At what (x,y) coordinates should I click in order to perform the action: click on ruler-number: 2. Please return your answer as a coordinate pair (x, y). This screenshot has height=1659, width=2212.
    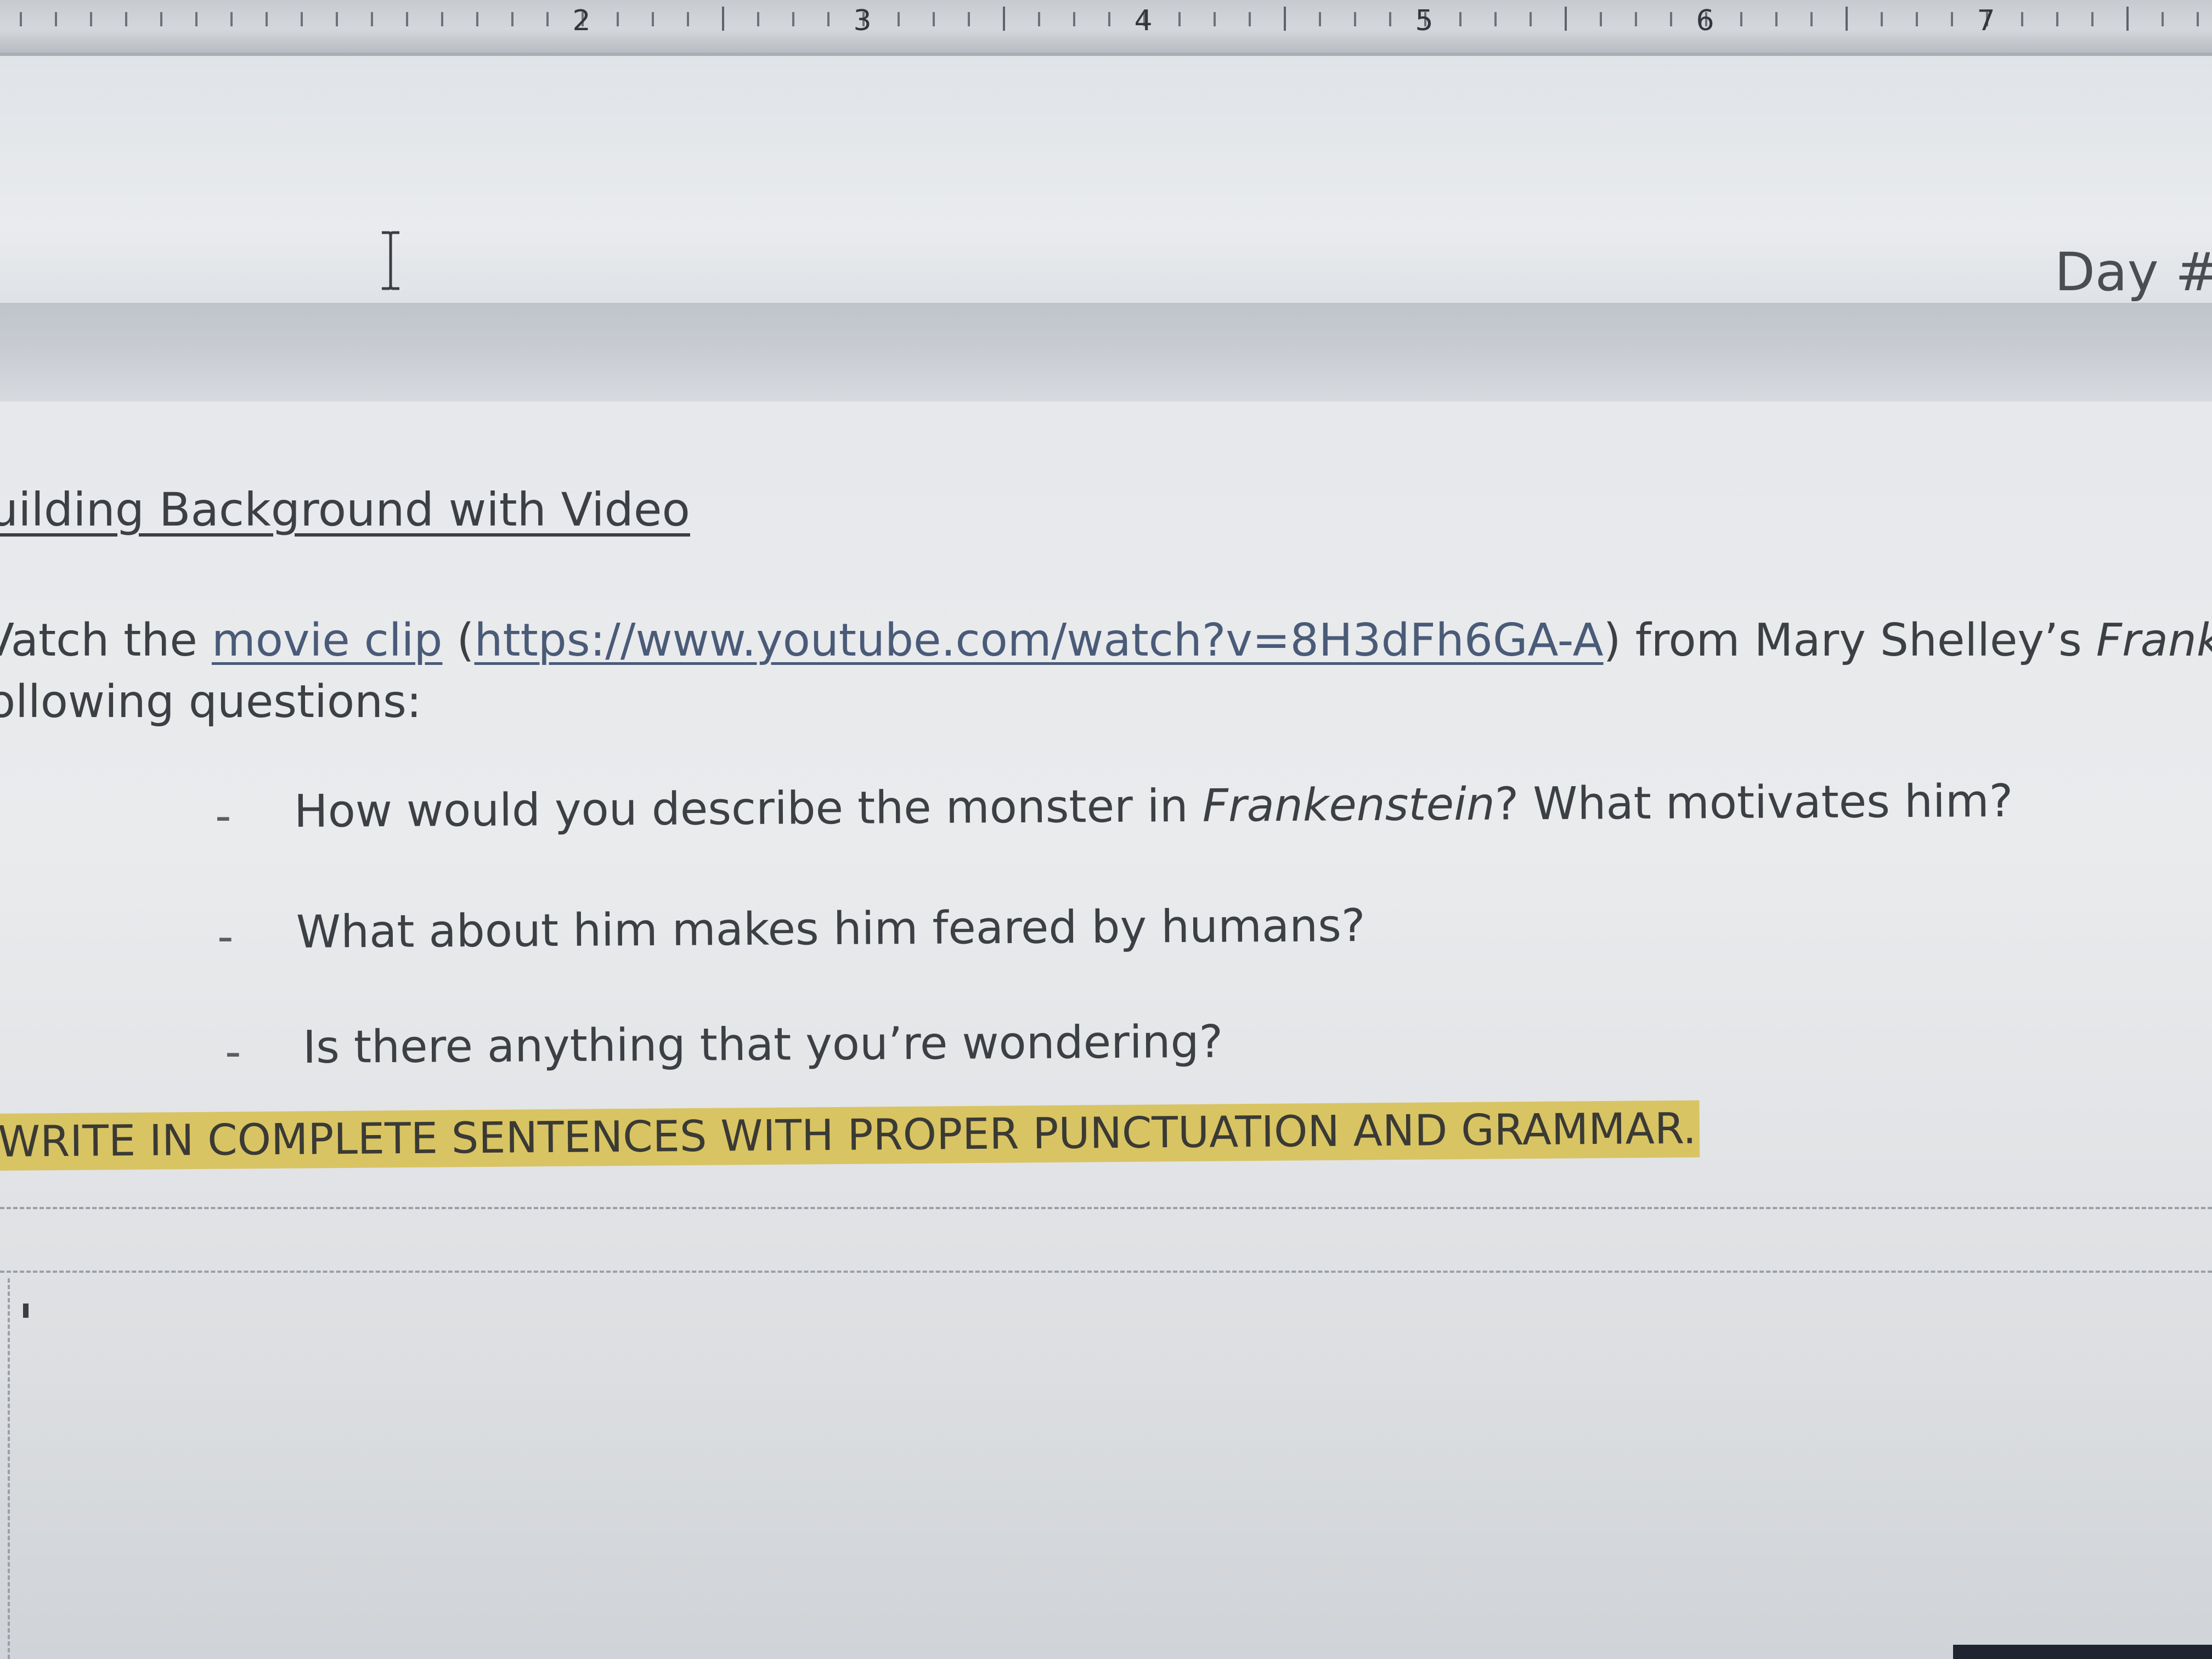
    Looking at the image, I should click on (581, 21).